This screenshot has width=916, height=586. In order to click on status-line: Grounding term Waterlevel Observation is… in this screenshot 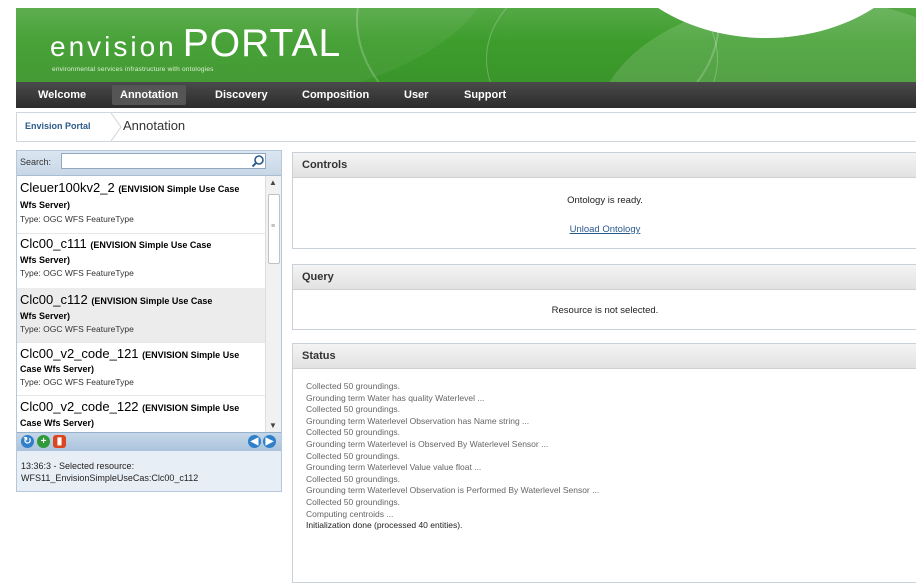, I will do `click(453, 490)`.